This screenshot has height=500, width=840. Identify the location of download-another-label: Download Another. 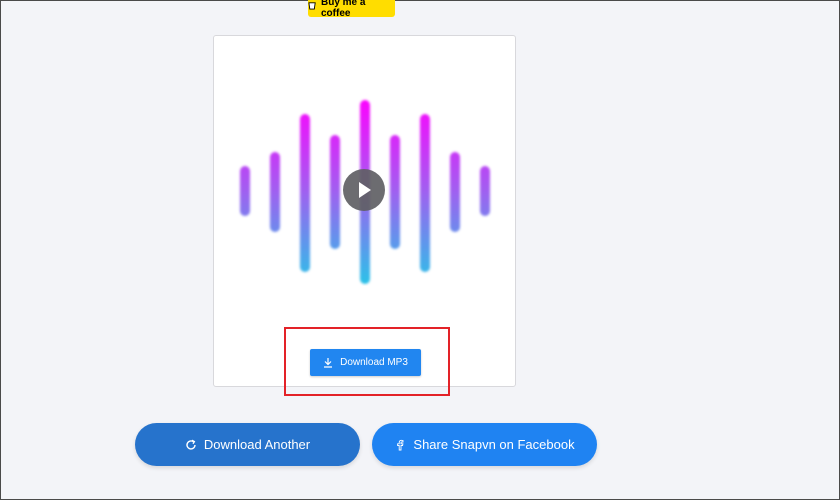
(257, 444).